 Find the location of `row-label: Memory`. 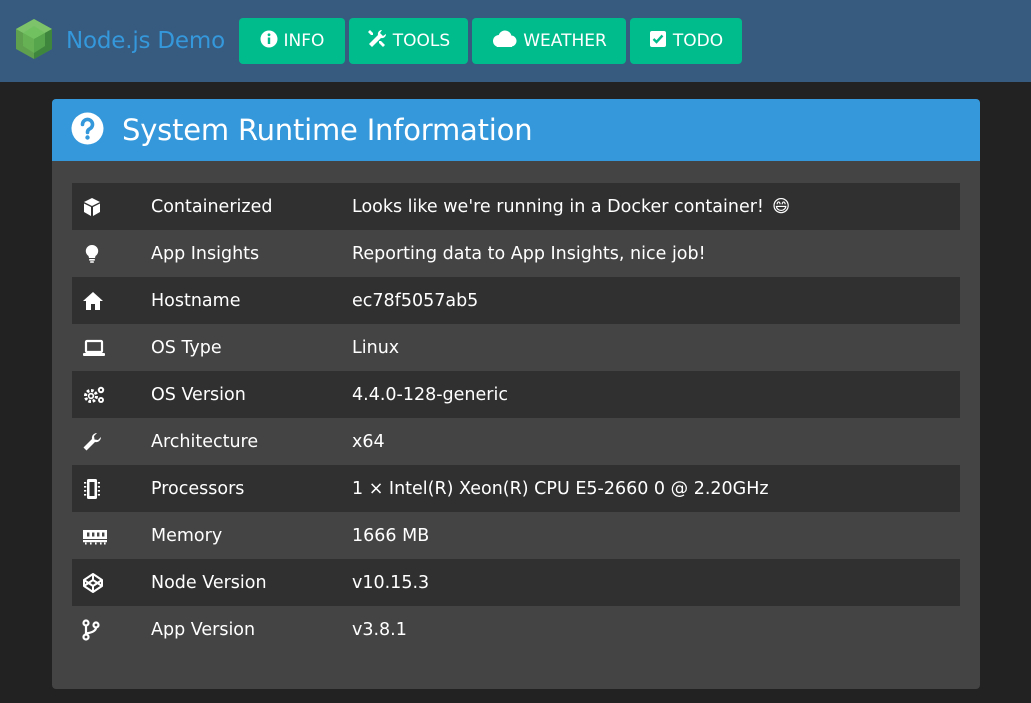

row-label: Memory is located at coordinates (187, 535).